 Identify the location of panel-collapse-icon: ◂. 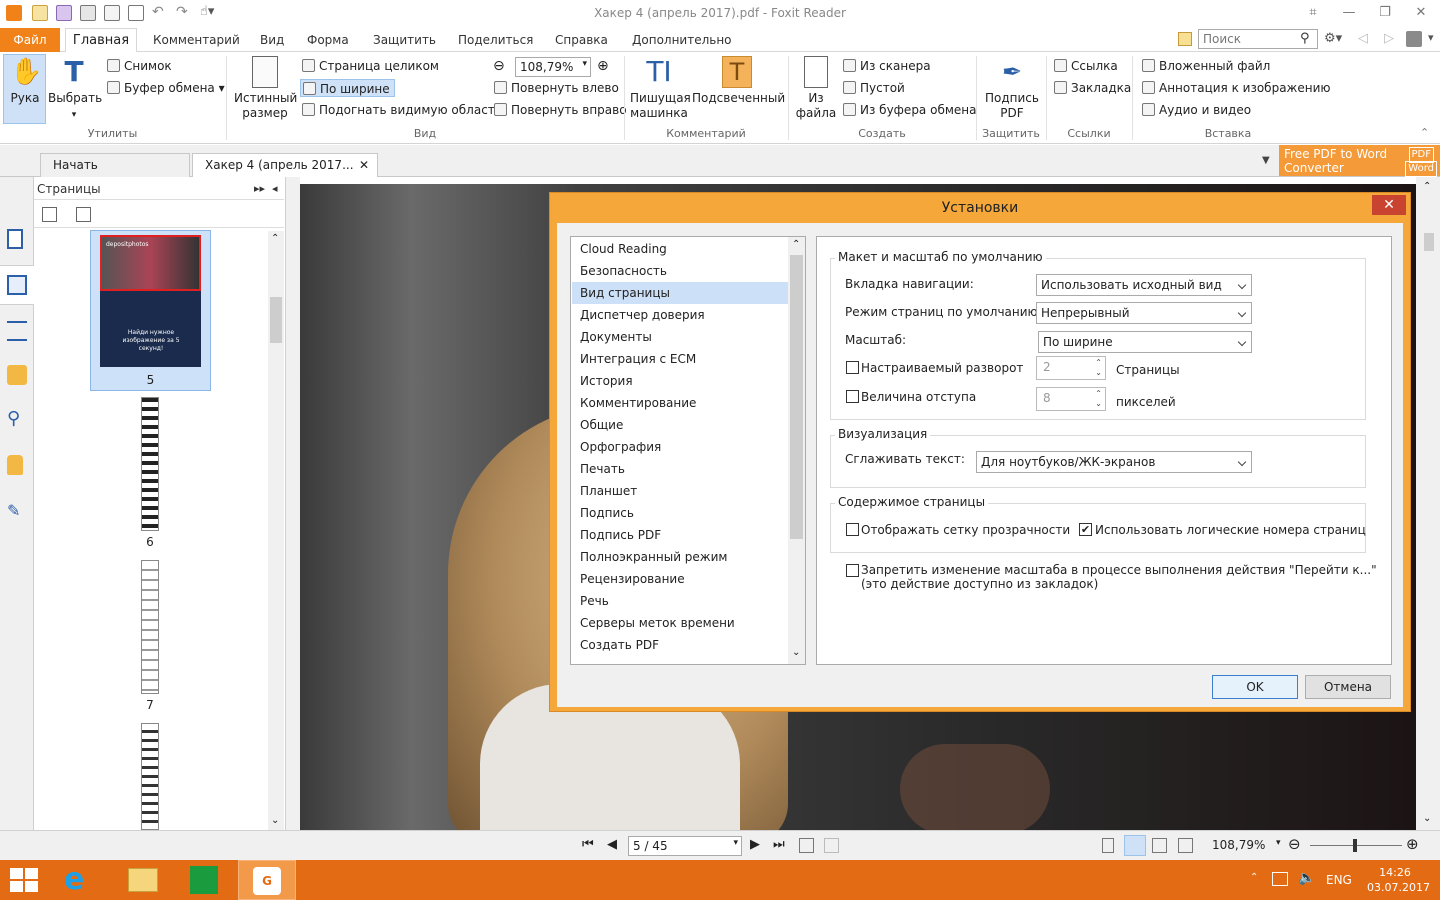
(275, 188).